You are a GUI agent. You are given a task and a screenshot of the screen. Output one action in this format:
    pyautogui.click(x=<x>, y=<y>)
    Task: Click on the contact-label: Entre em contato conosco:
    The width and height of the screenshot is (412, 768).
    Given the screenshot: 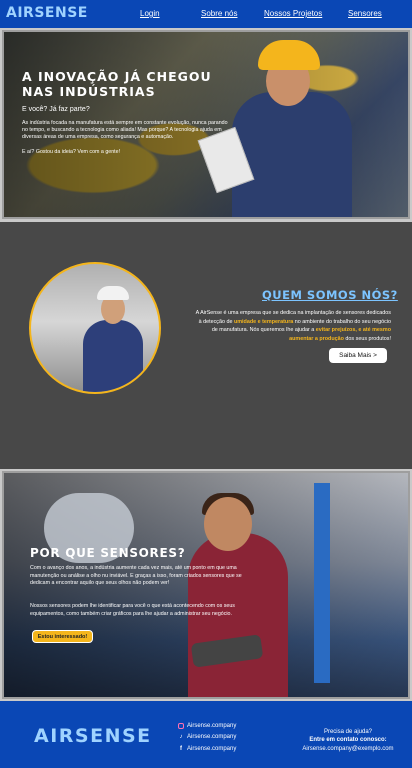 What is the action you would take?
    pyautogui.click(x=348, y=740)
    